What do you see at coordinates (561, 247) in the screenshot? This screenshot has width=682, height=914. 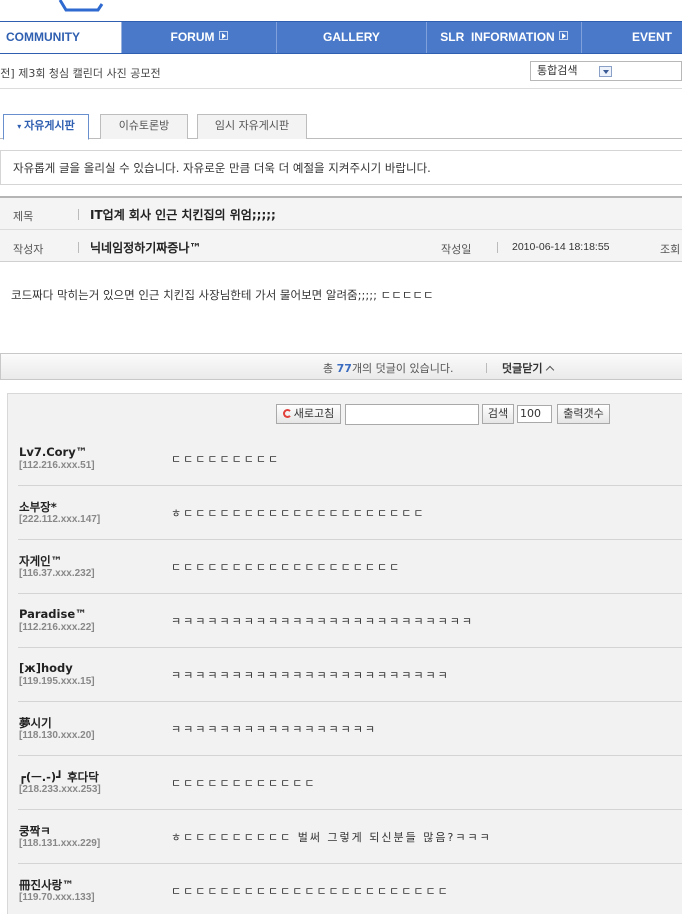 I see `post-date: 2010-06-14 18:18:55` at bounding box center [561, 247].